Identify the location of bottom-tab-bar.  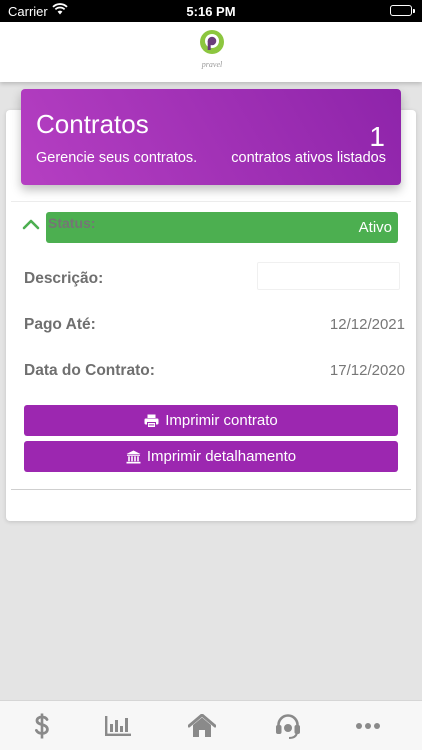
(211, 725).